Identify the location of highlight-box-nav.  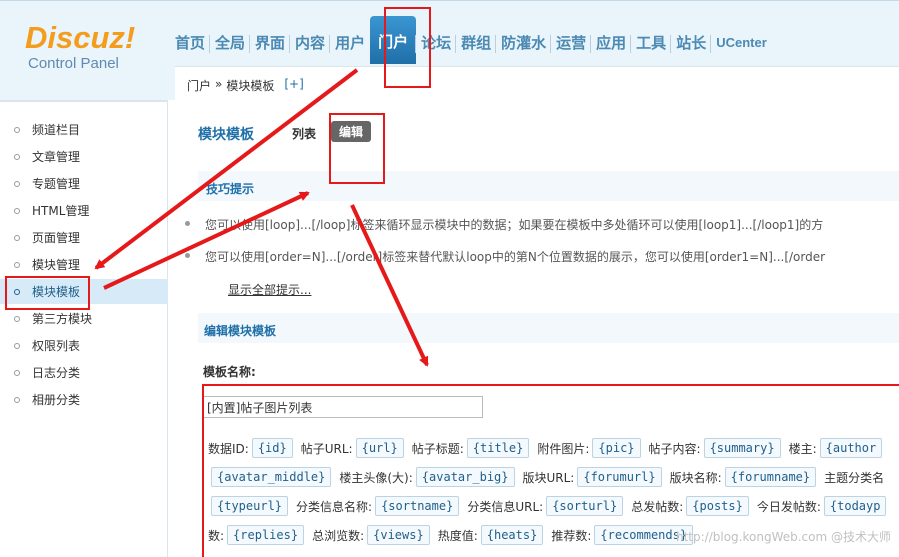
(407, 47).